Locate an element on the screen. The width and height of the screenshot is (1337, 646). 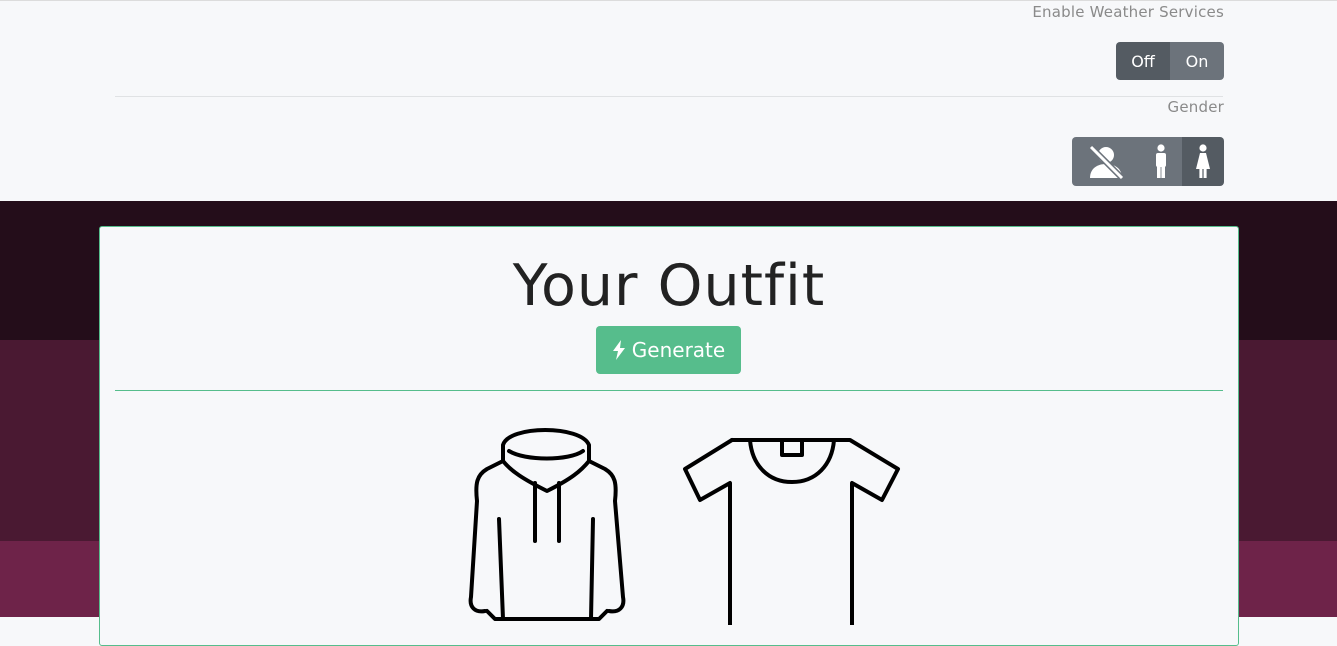
lightning-icon is located at coordinates (618, 350).